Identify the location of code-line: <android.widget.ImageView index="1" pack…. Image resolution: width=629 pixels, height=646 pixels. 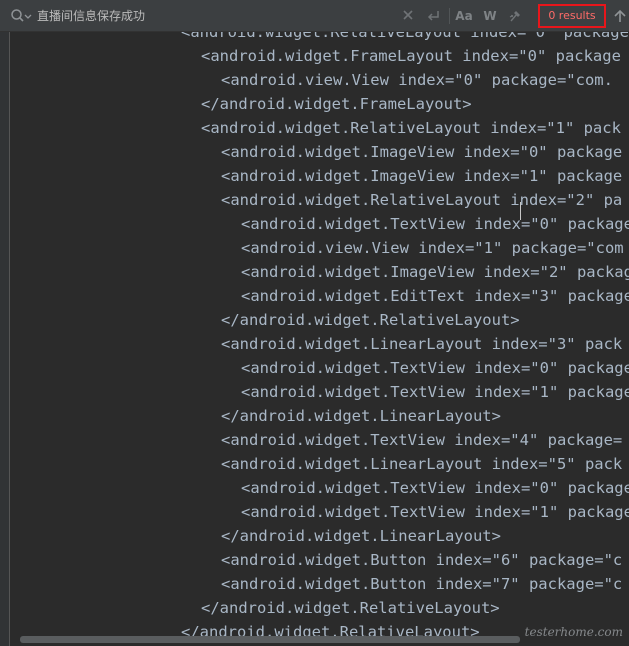
(422, 176).